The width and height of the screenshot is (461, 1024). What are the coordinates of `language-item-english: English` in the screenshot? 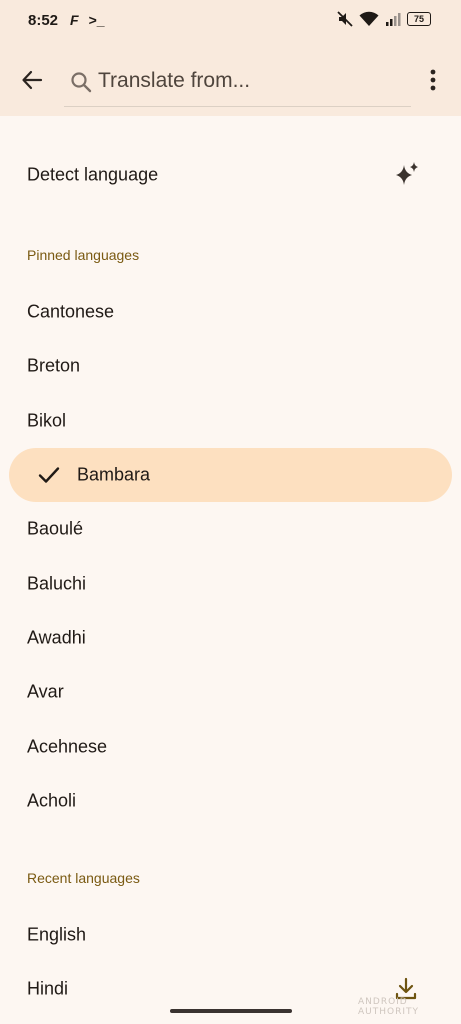 It's located at (230, 935).